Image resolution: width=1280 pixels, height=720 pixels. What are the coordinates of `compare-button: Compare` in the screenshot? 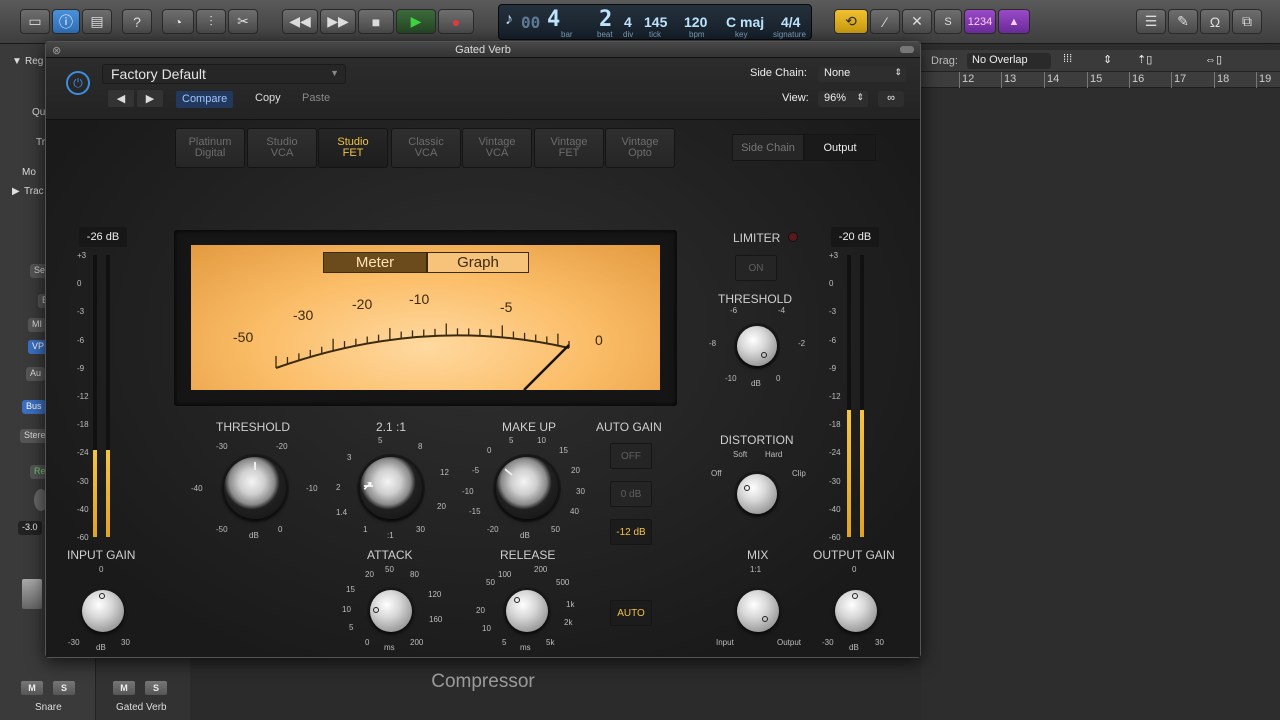 It's located at (205, 99).